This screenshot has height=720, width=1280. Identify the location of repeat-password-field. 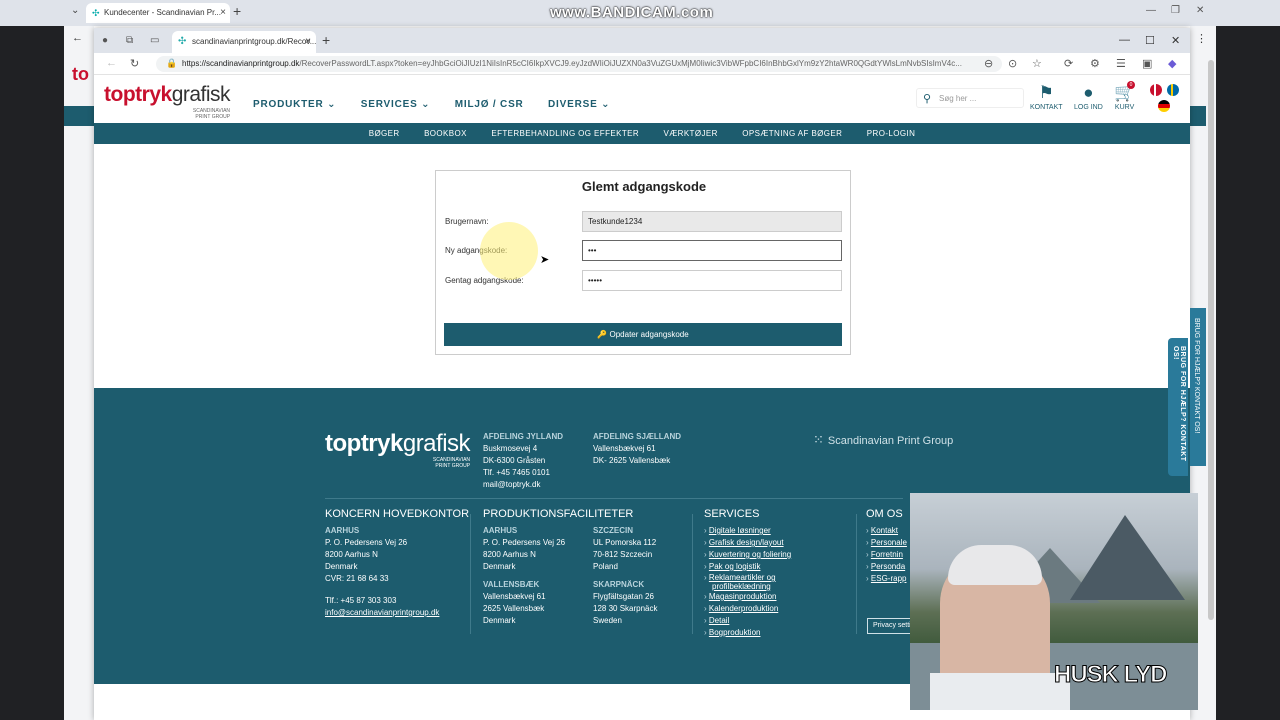
(712, 280).